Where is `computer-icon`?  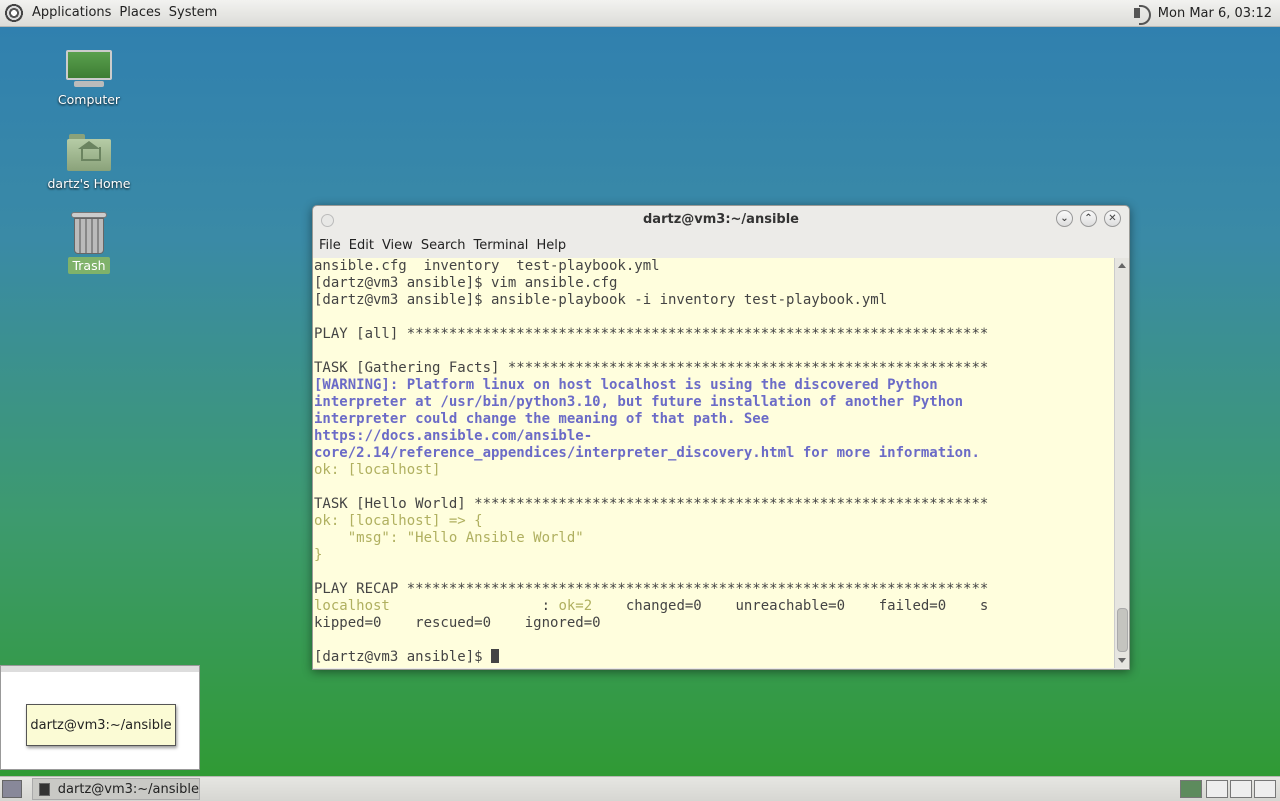
computer-icon is located at coordinates (89, 69).